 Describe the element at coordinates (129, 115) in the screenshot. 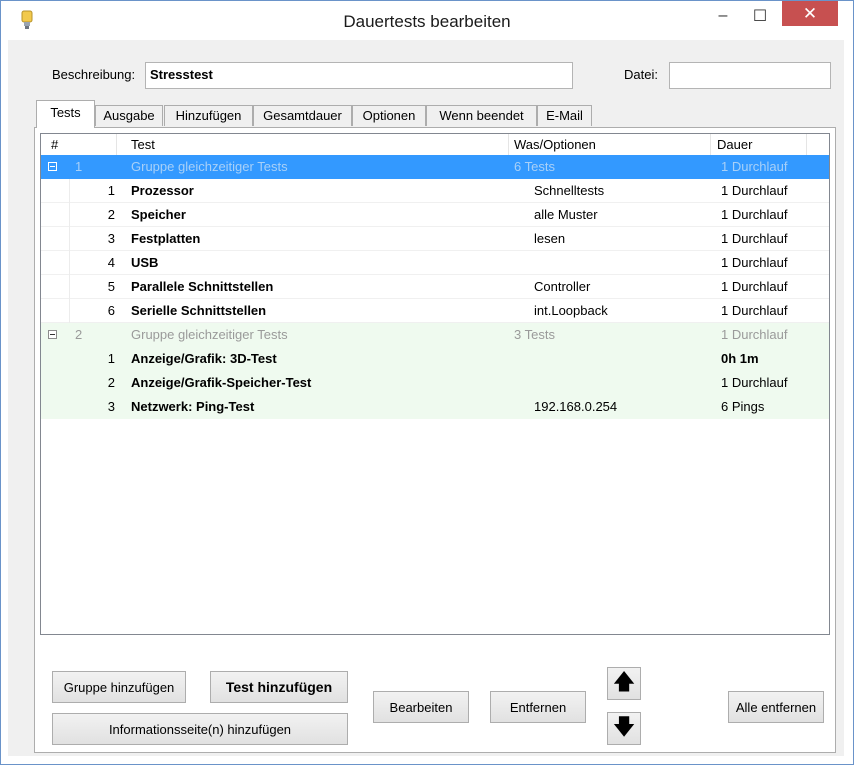

I see `tab-ausgabe: Ausgabe` at that location.